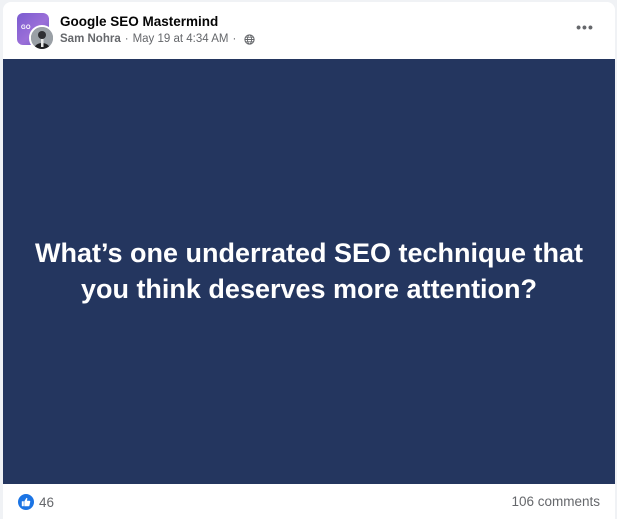  I want to click on author-avatar, so click(42, 38).